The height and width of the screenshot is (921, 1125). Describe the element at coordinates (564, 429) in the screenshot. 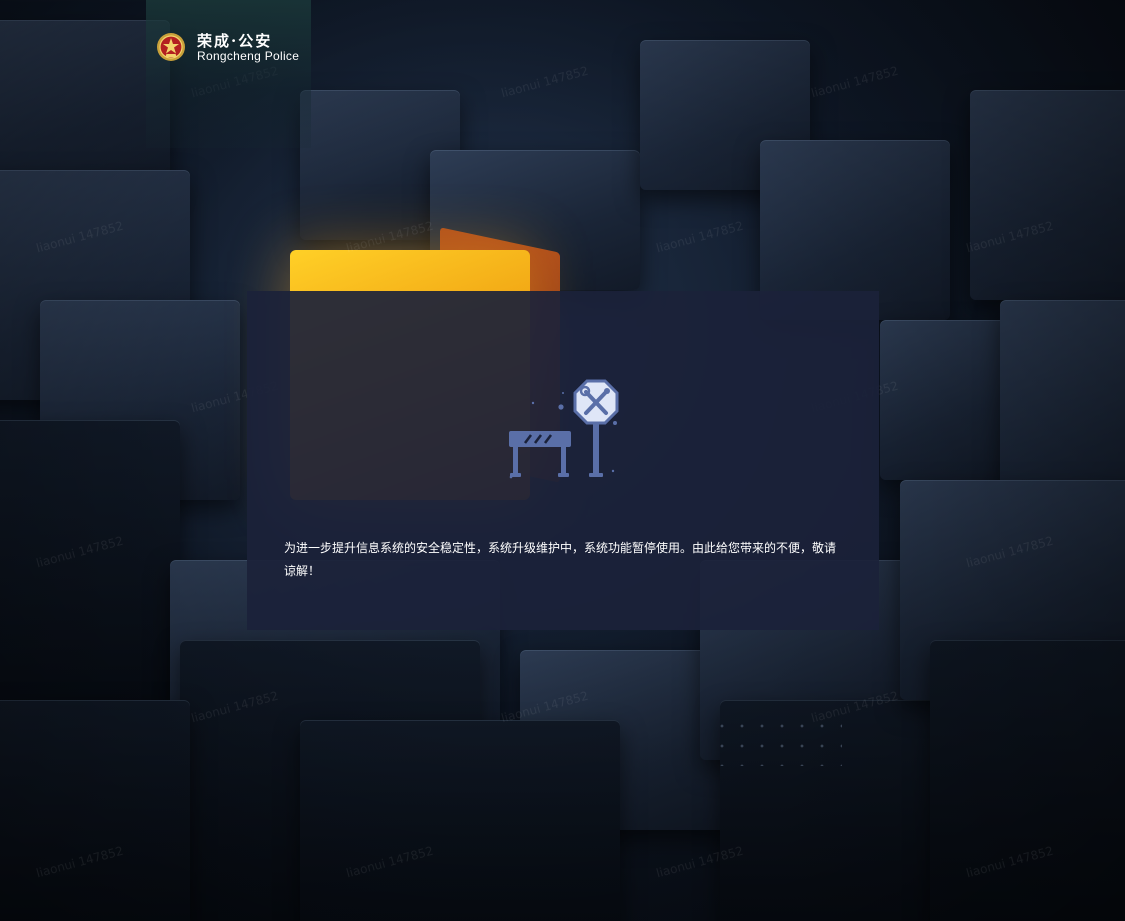

I see `maintenance-barrier-sign-icon` at that location.